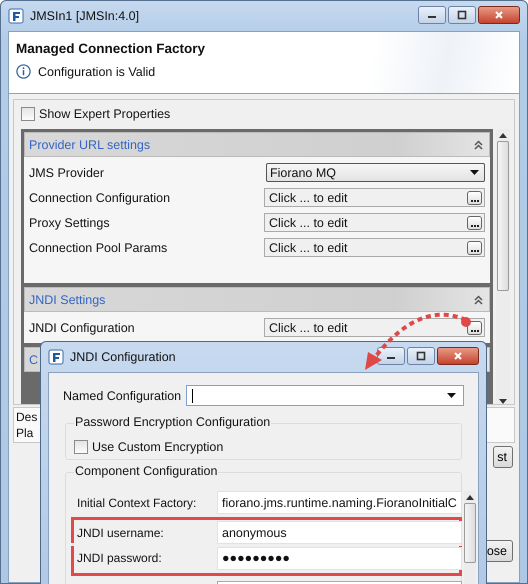  What do you see at coordinates (137, 503) in the screenshot?
I see `field-label: Initial Context Factory:` at bounding box center [137, 503].